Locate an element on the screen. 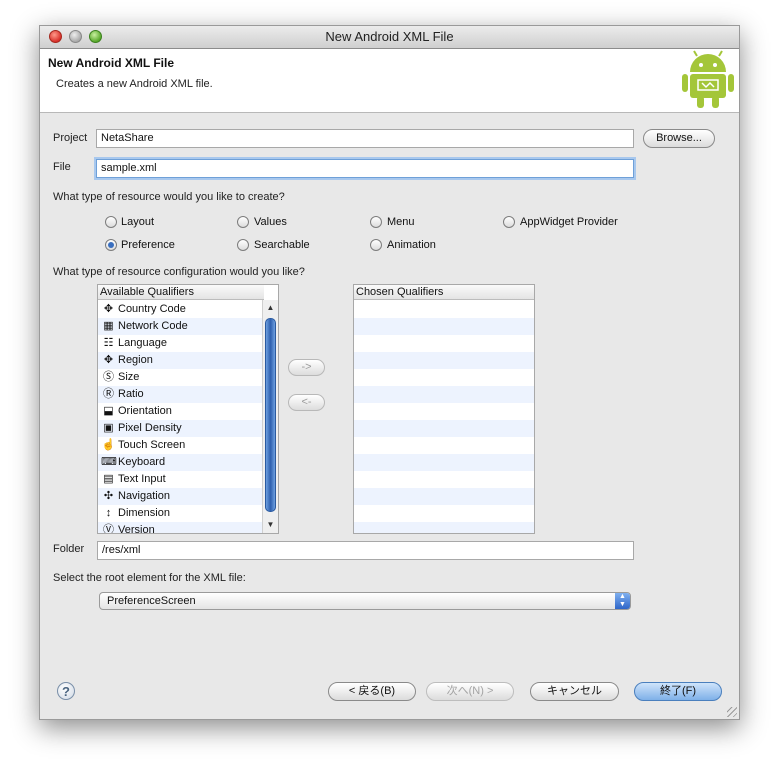 The height and width of the screenshot is (773, 778). add-qualifier-button: -> is located at coordinates (306, 367).